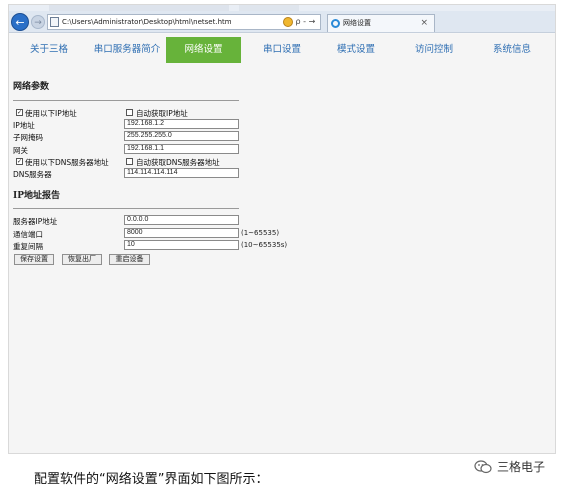  What do you see at coordinates (24, 125) in the screenshot?
I see `ip-label: IP地址` at bounding box center [24, 125].